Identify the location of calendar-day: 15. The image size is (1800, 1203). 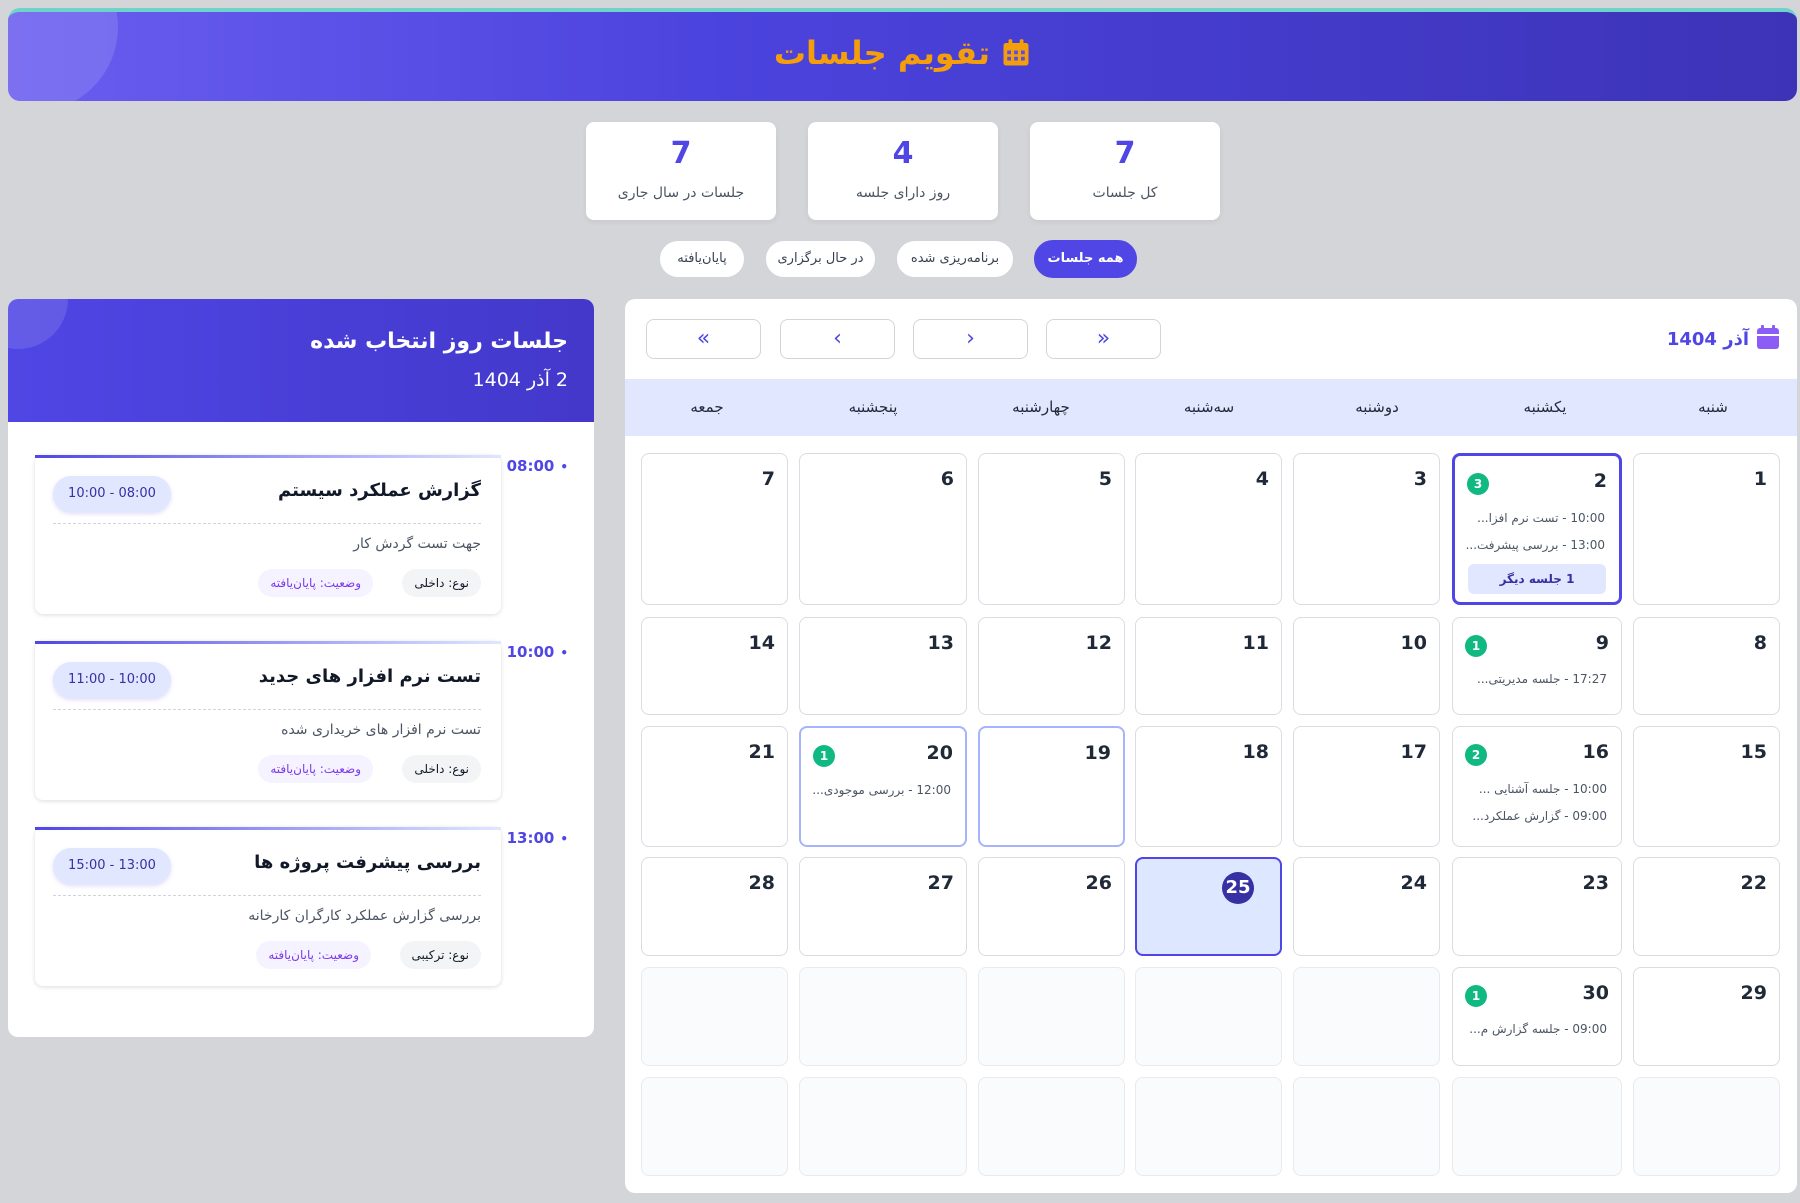
(1706, 786).